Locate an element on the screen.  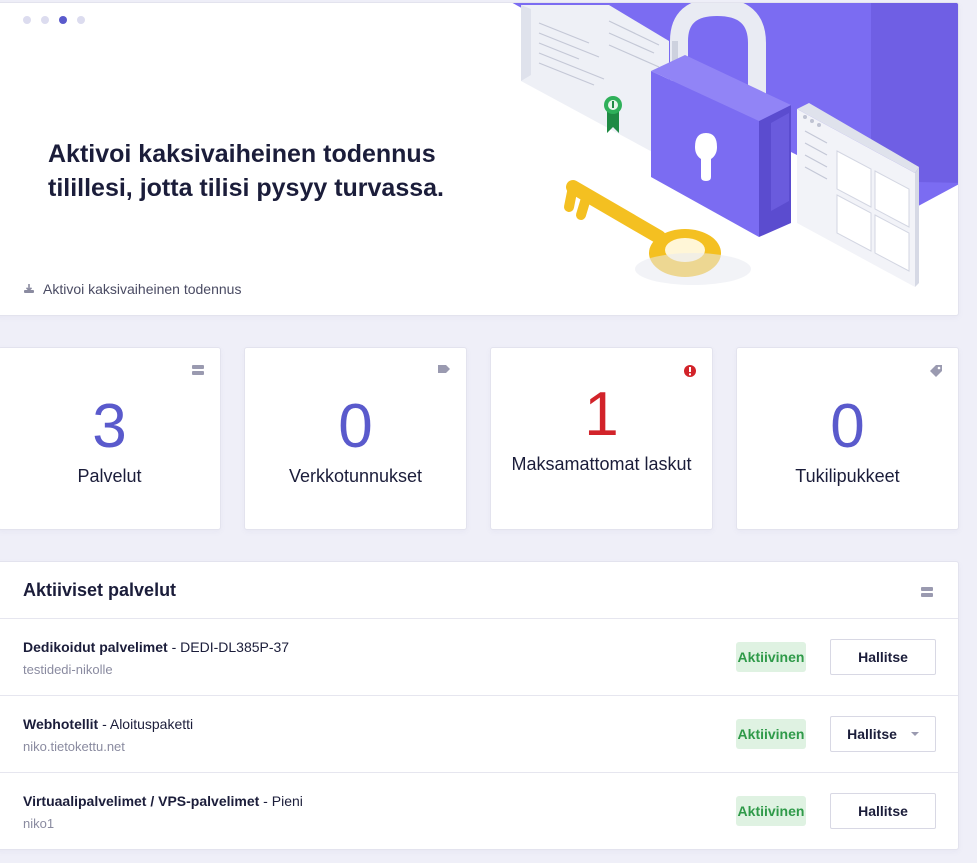
service-host: niko1 is located at coordinates (39, 823).